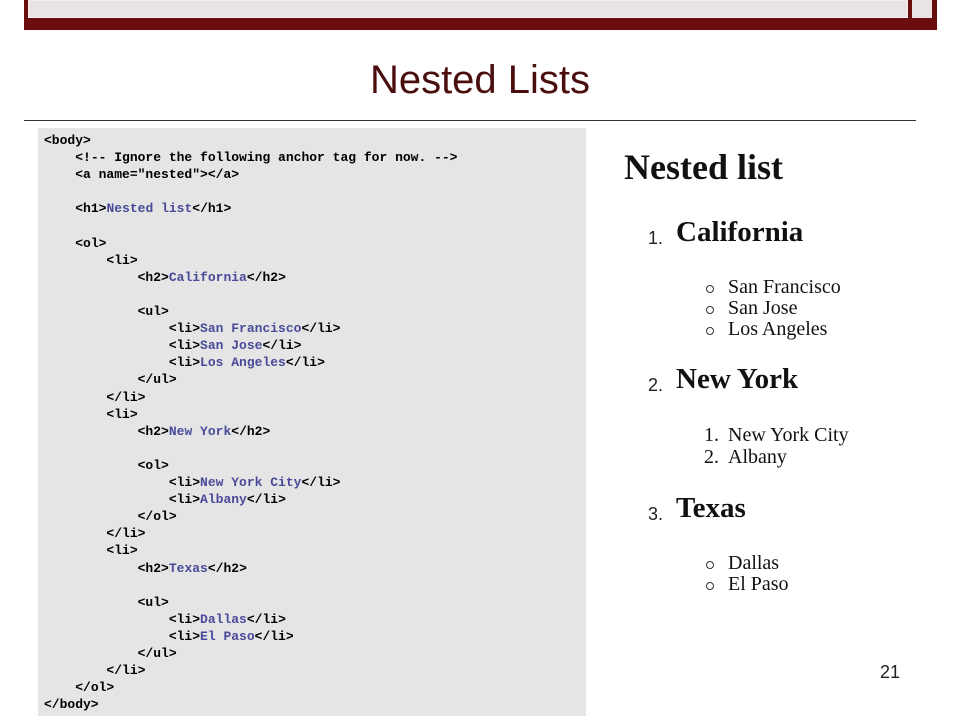 Image resolution: width=960 pixels, height=720 pixels. What do you see at coordinates (711, 508) in the screenshot?
I see `item-heading-texas: Texas` at bounding box center [711, 508].